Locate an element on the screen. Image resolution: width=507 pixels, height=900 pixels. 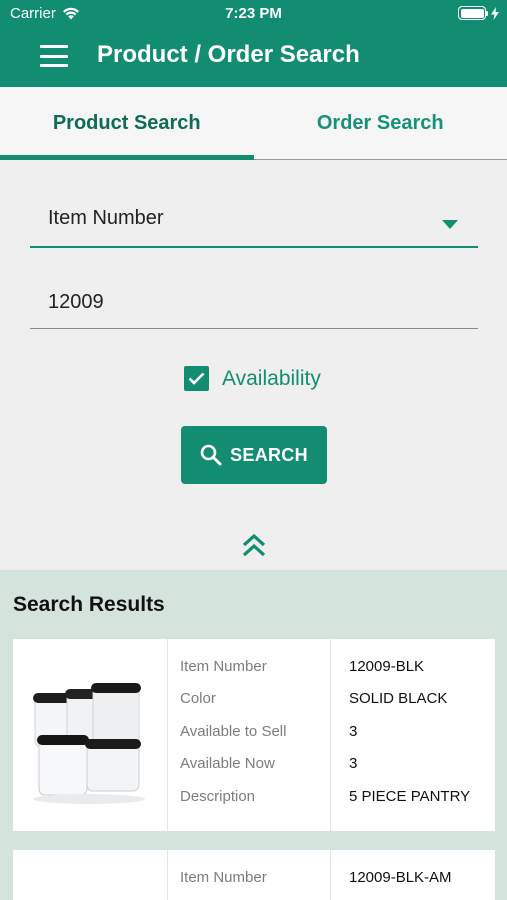
availability-checkbox is located at coordinates (196, 378).